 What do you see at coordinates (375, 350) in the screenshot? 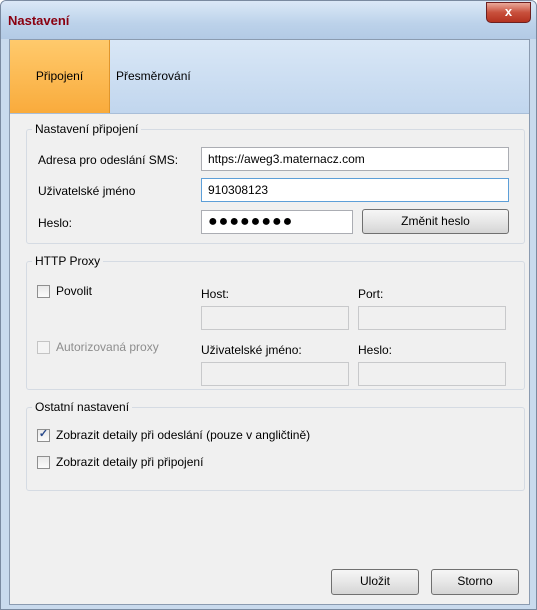
I see `proxy-password-label: Heslo:` at bounding box center [375, 350].